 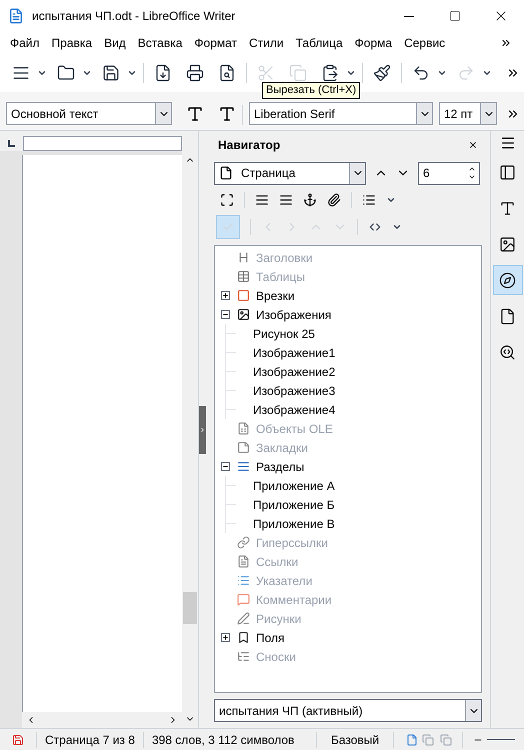 What do you see at coordinates (506, 43) in the screenshot?
I see `overflow-icon` at bounding box center [506, 43].